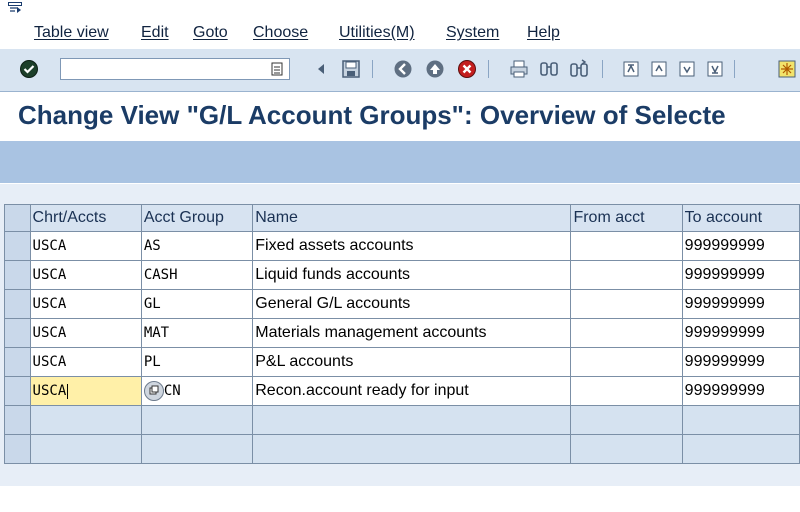  Describe the element at coordinates (175, 69) in the screenshot. I see `command-field` at that location.